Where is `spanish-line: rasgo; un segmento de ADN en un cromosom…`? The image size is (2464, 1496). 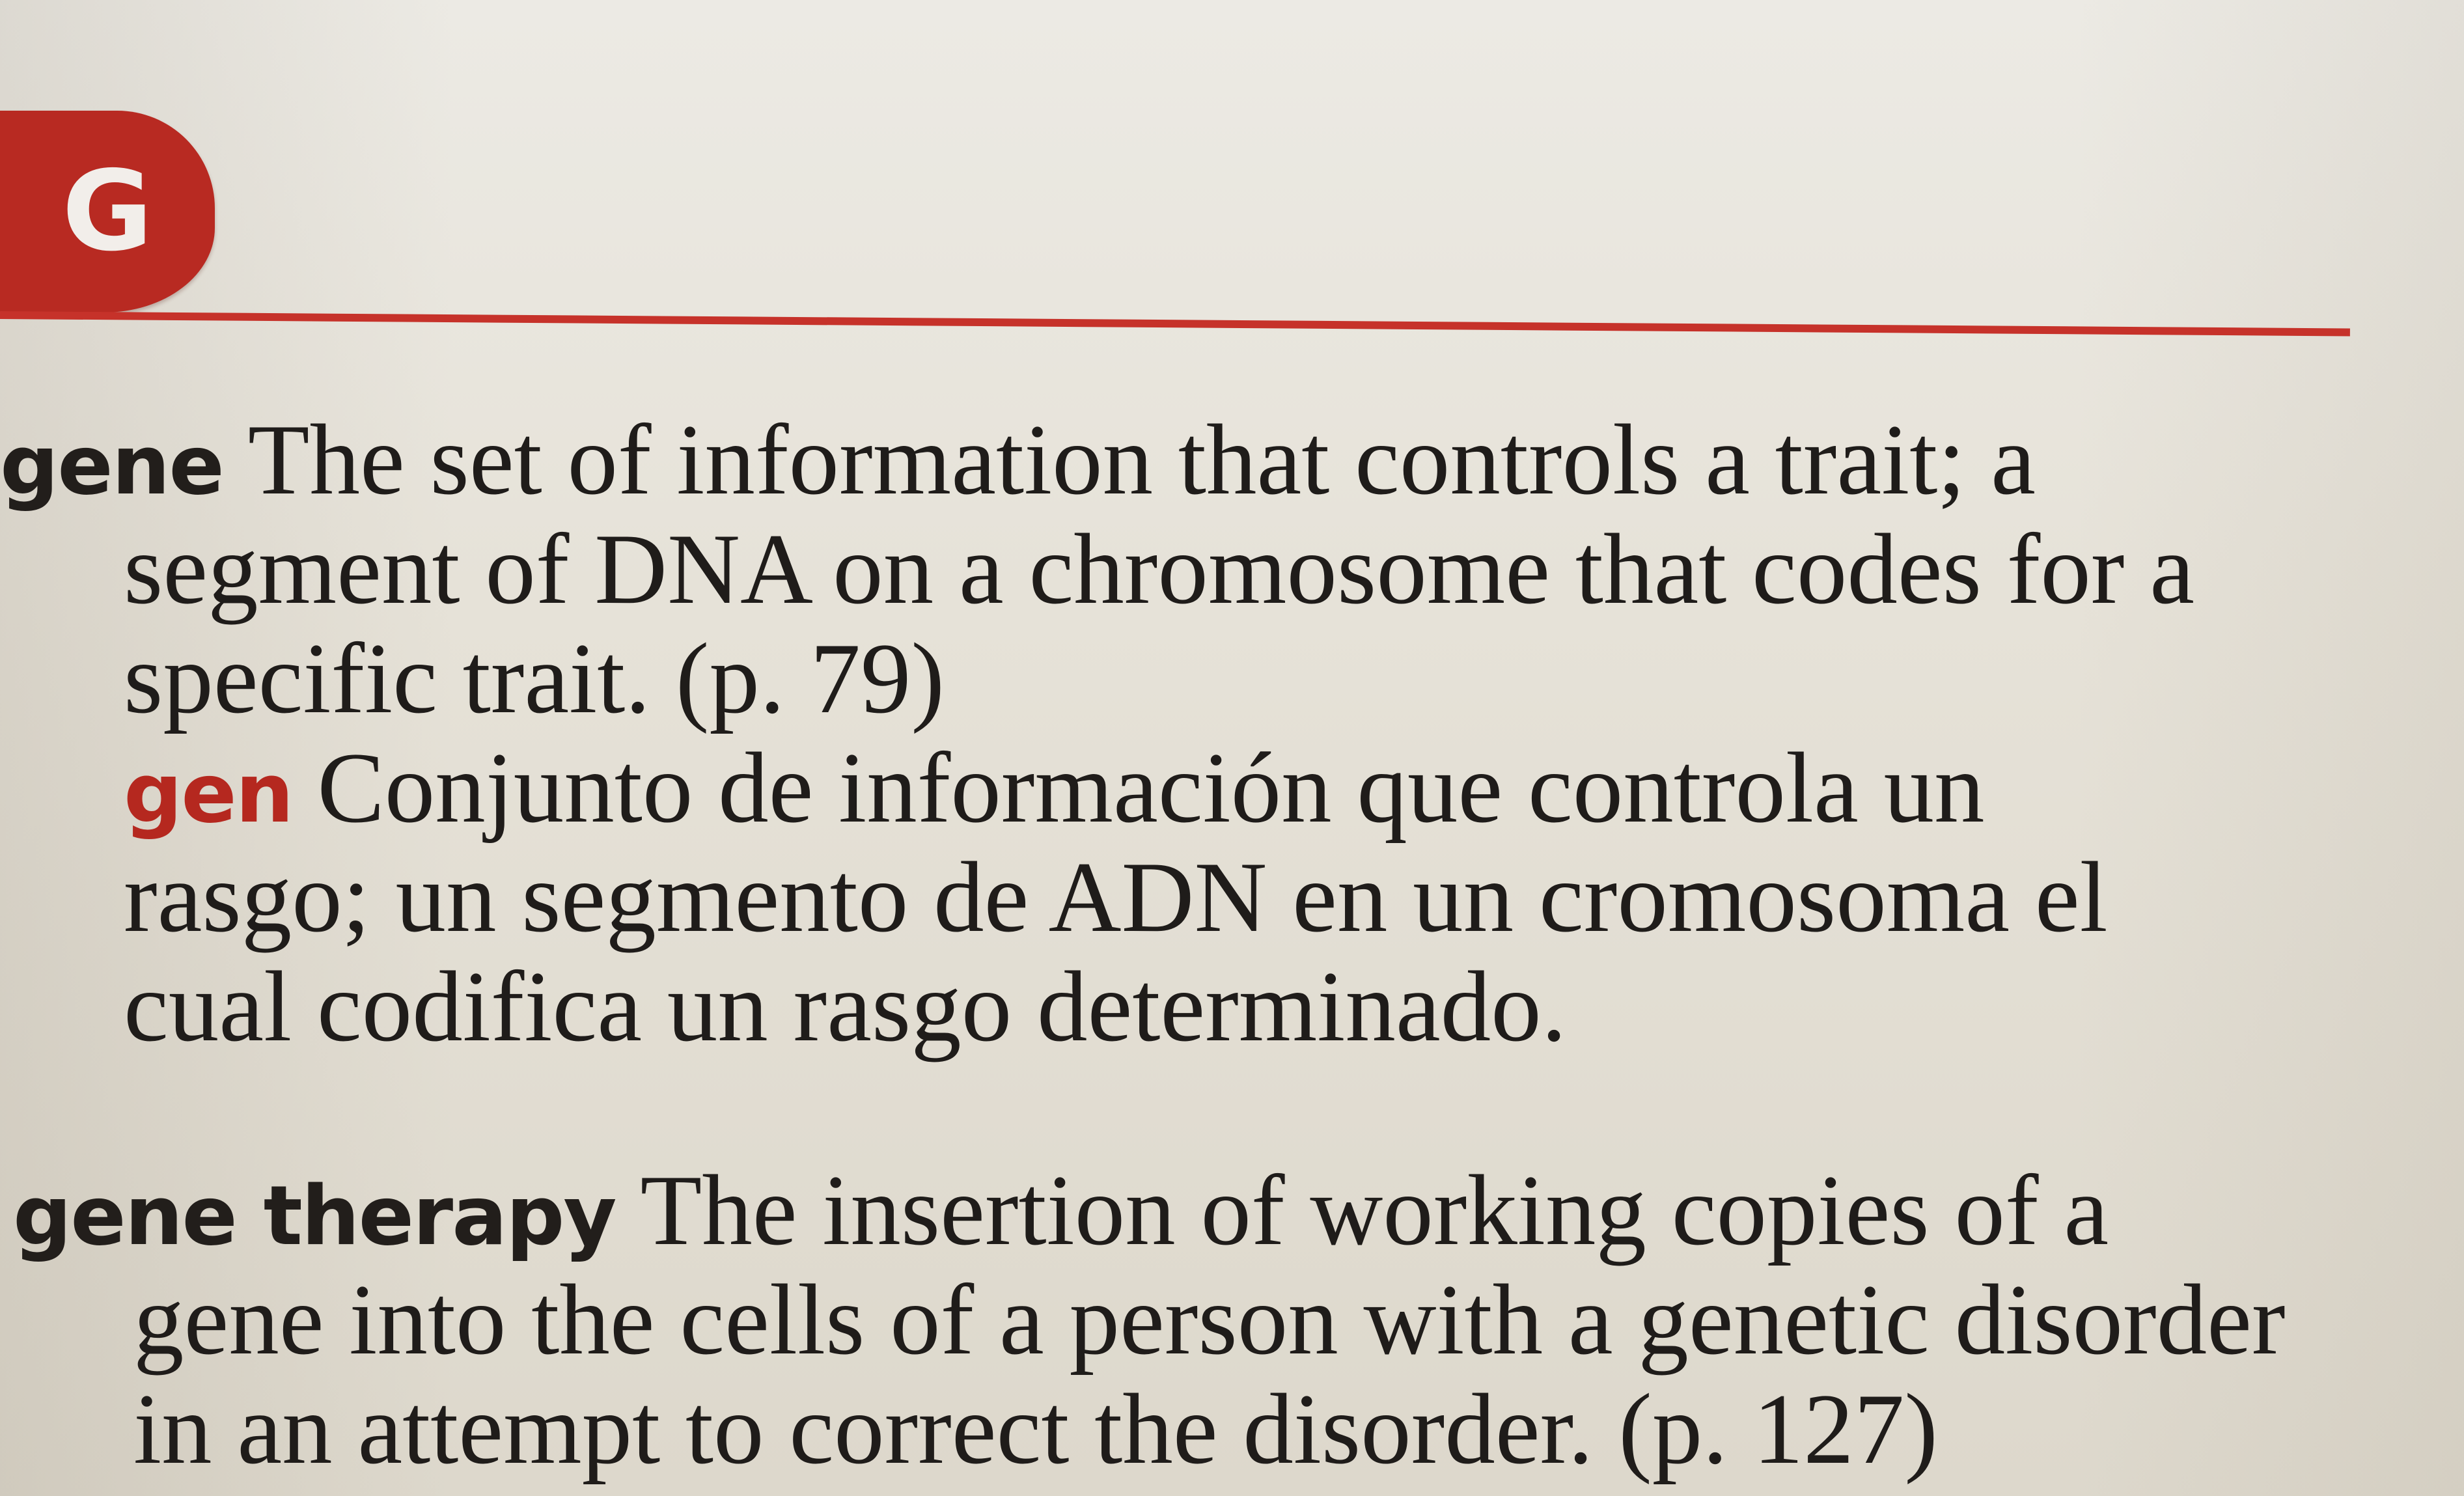
spanish-line: rasgo; un segmento de ADN en un cromosom… is located at coordinates (1217, 897).